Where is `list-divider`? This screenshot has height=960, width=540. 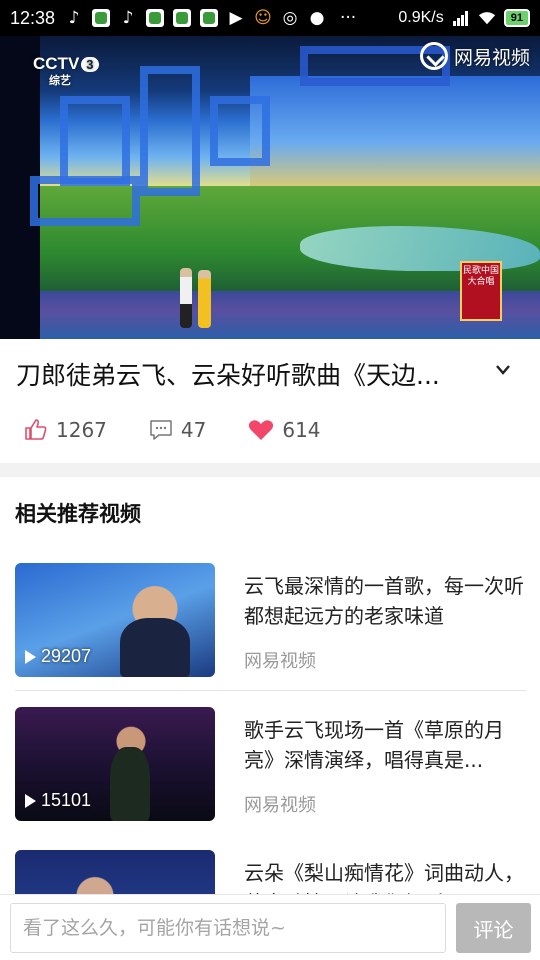
list-divider is located at coordinates (270, 690).